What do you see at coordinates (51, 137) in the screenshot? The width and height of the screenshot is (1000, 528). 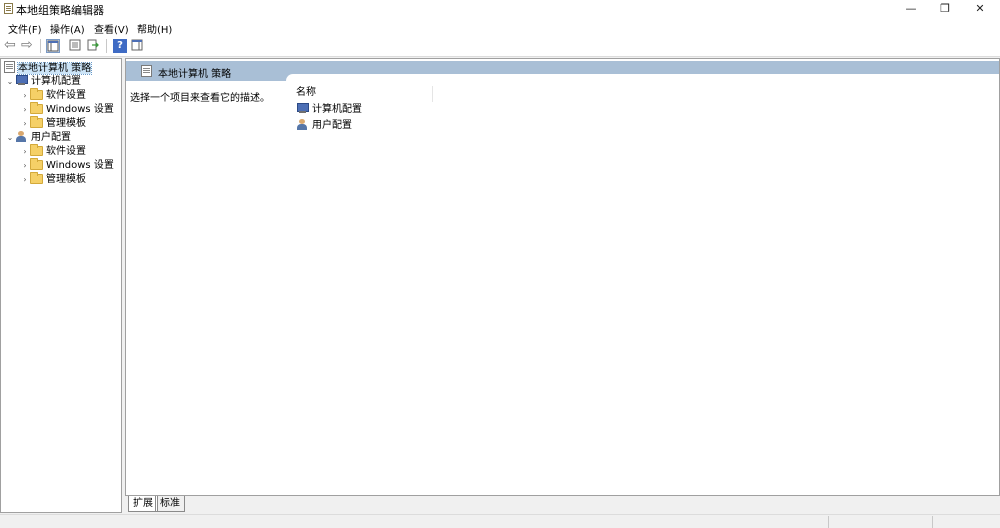 I see `tree-item-label: 用户配置` at bounding box center [51, 137].